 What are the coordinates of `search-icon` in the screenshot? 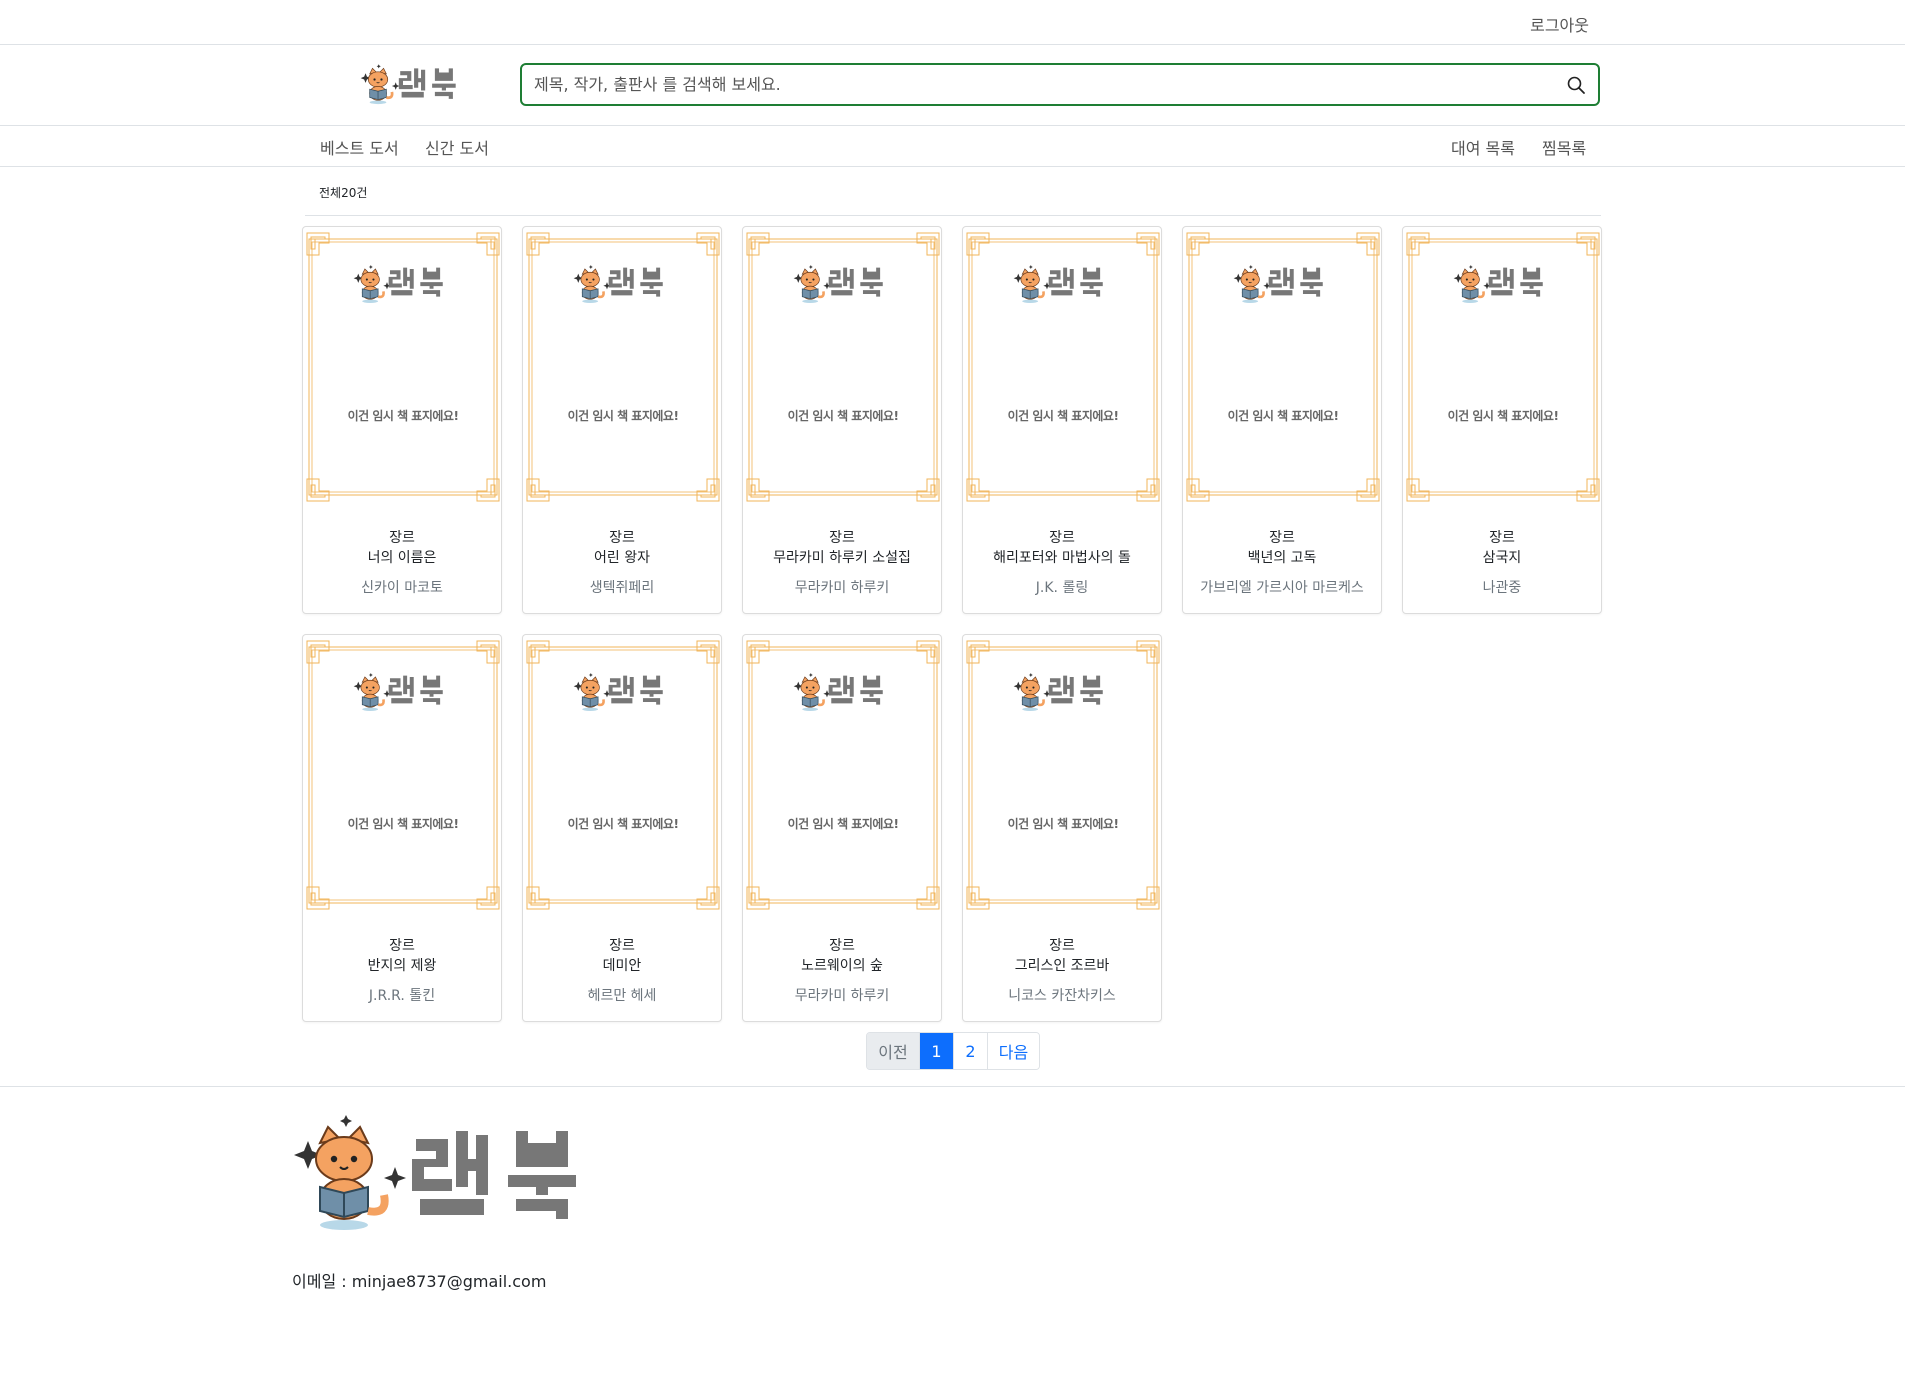 It's located at (1576, 85).